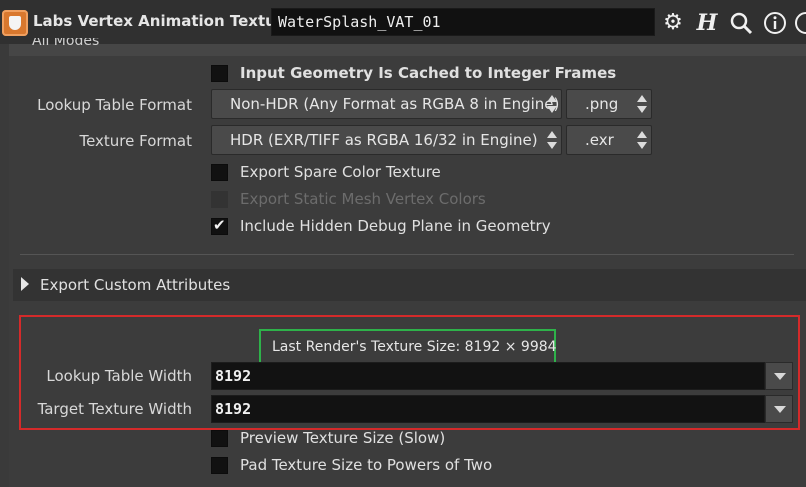 This screenshot has width=806, height=487. Describe the element at coordinates (395, 226) in the screenshot. I see `debug-plane-label: Include Hidden Debug Plane in Geometry` at that location.